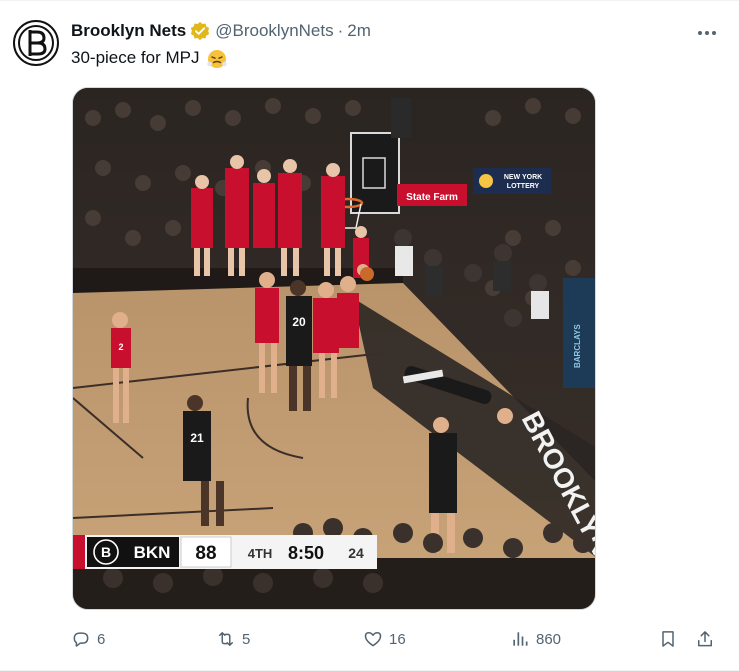  I want to click on views-count: 860, so click(549, 639).